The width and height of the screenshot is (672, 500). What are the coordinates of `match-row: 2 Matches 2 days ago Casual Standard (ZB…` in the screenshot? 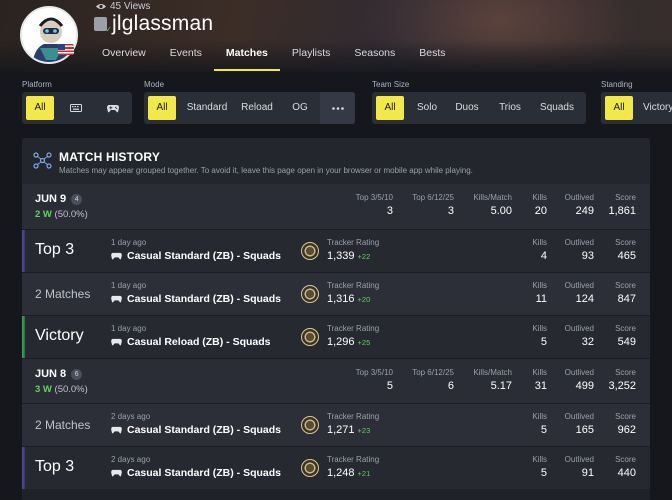 It's located at (336, 424).